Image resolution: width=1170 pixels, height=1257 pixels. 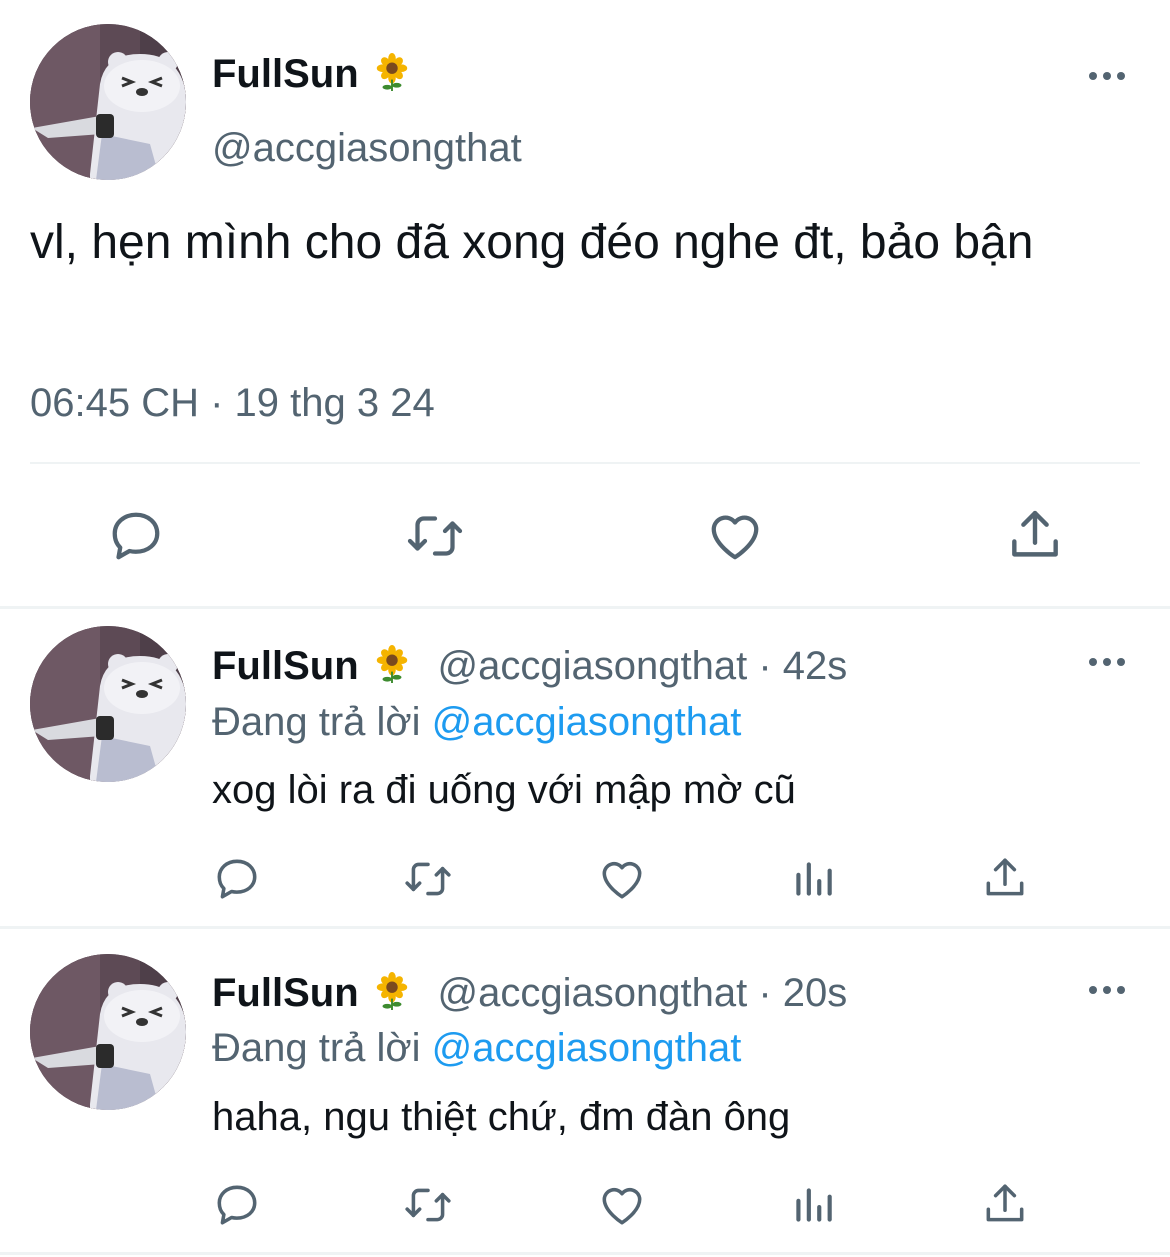 I want to click on author-name-row: FullSun, so click(x=311, y=74).